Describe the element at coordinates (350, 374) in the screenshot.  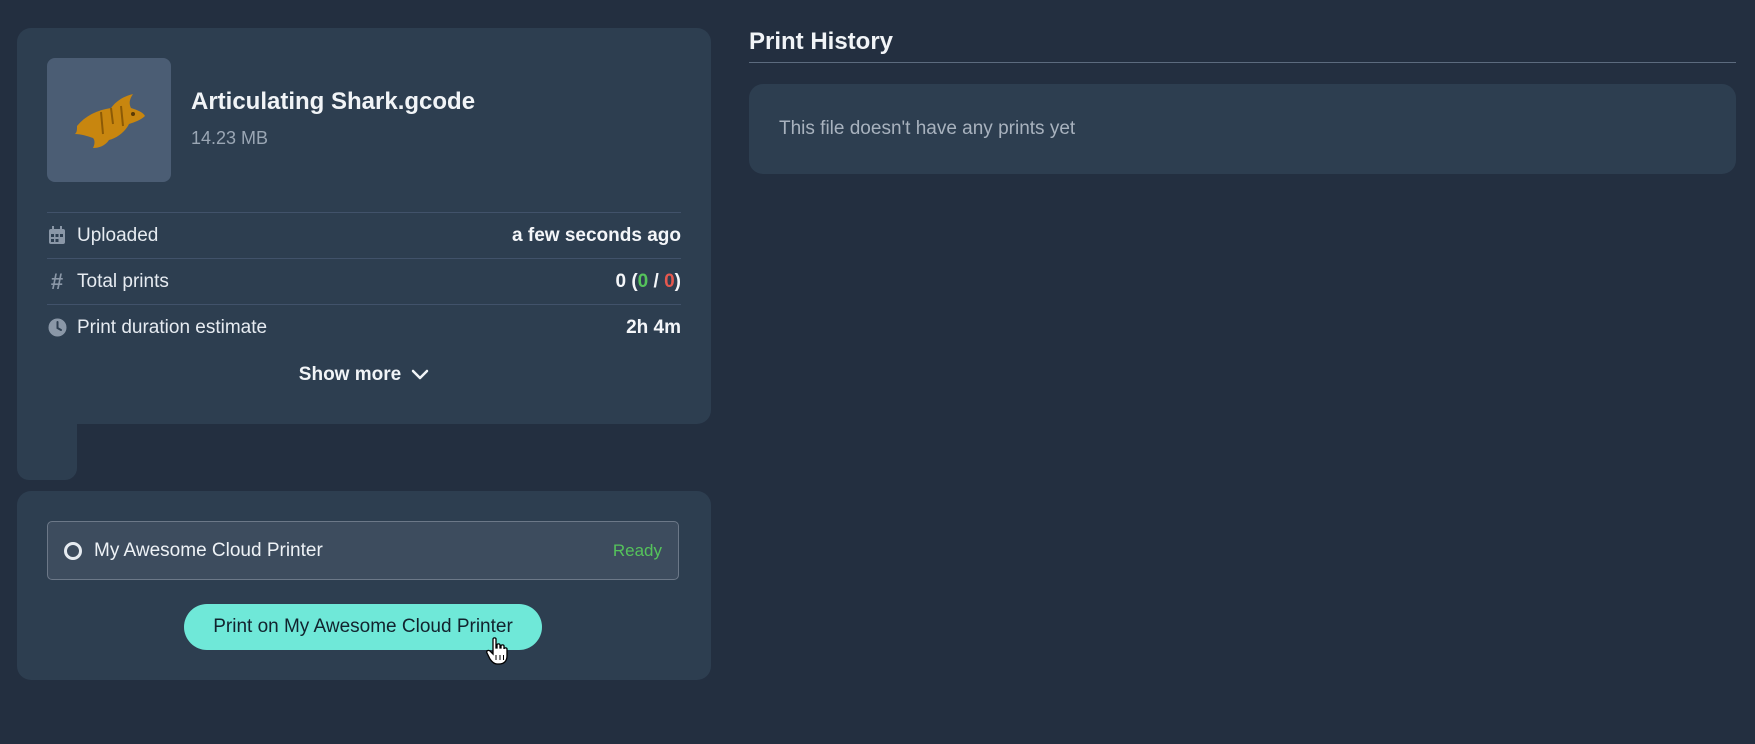
I see `show-more-label: Show more` at that location.